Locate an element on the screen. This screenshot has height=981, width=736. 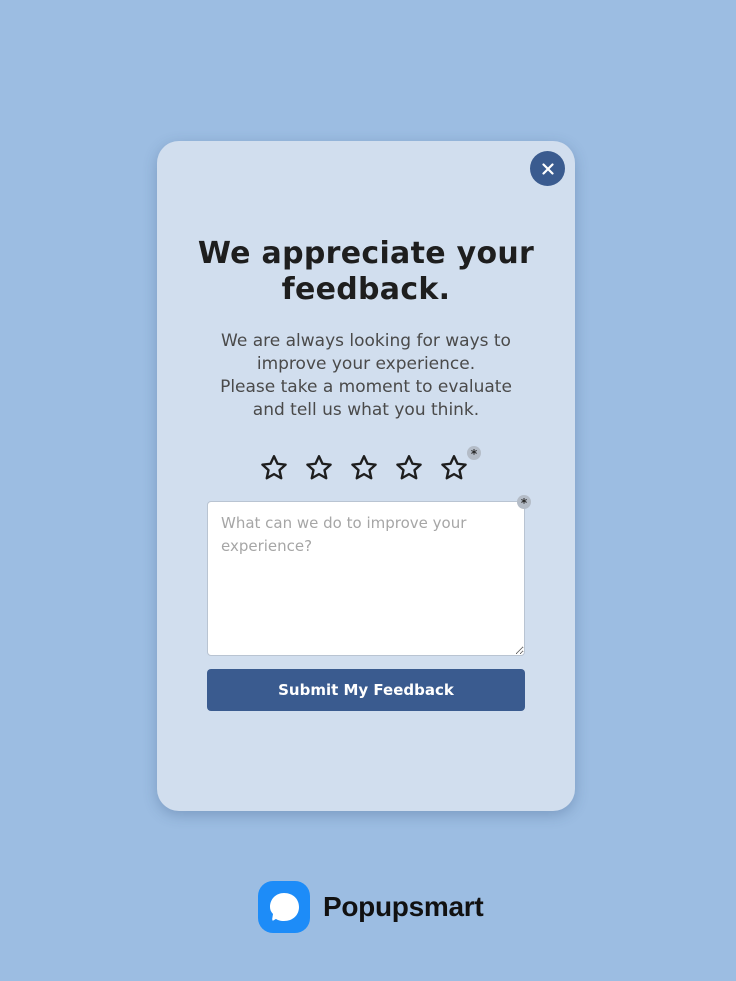
star-4-icon is located at coordinates (409, 468).